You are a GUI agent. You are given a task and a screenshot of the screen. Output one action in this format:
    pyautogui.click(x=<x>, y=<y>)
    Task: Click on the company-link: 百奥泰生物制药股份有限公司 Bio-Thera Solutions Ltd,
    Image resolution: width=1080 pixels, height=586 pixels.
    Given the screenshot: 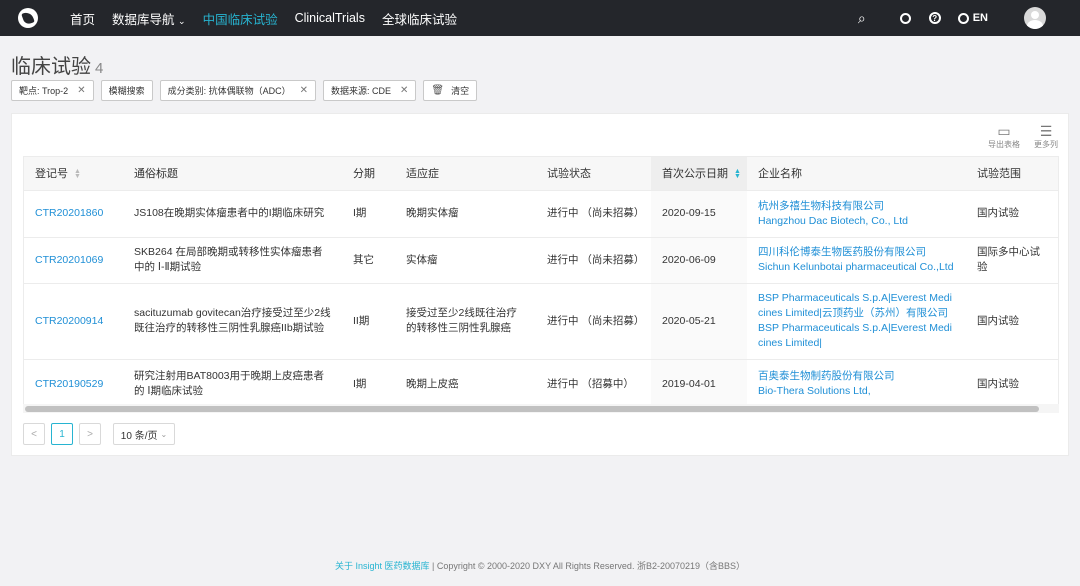 What is the action you would take?
    pyautogui.click(x=856, y=384)
    